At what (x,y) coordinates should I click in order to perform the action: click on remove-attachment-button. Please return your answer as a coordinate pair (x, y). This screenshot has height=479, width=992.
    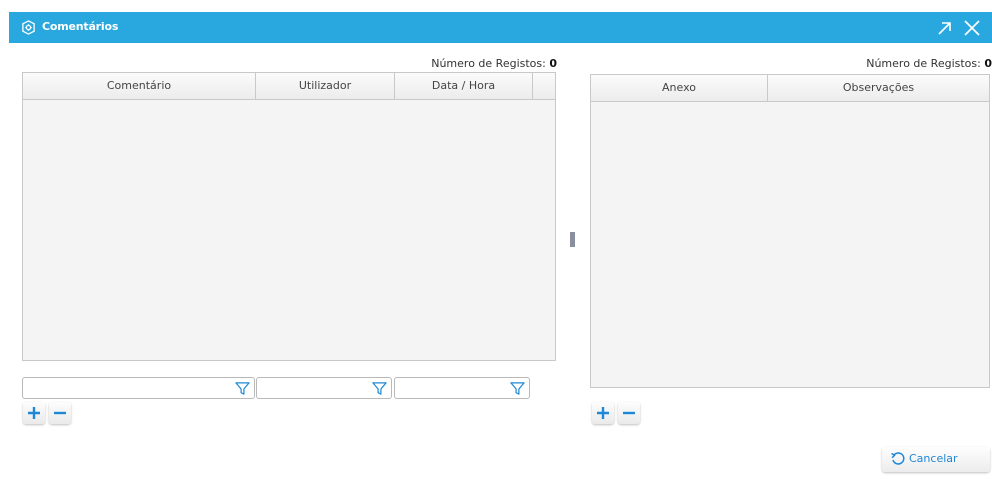
    Looking at the image, I should click on (629, 413).